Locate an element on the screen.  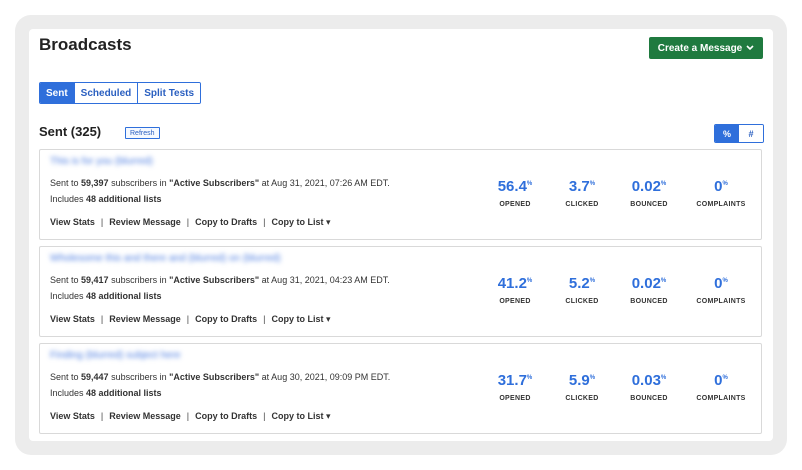
subscriber-count: 59,417 is located at coordinates (95, 280).